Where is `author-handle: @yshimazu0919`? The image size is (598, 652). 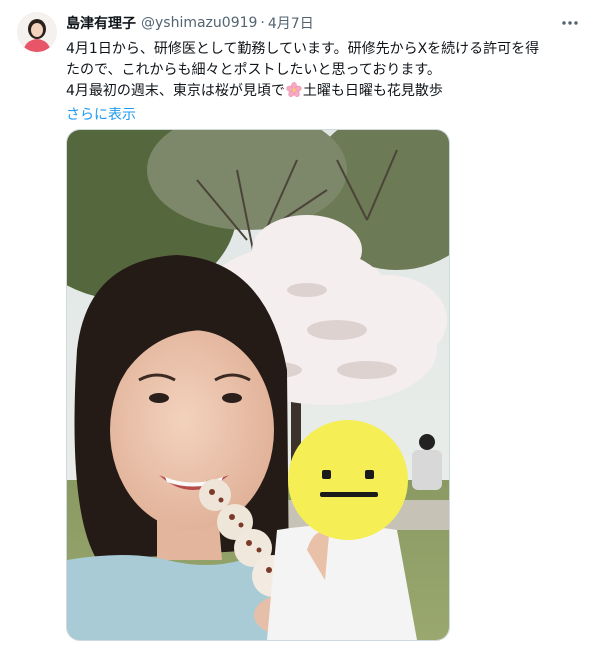
author-handle: @yshimazu0919 is located at coordinates (199, 23).